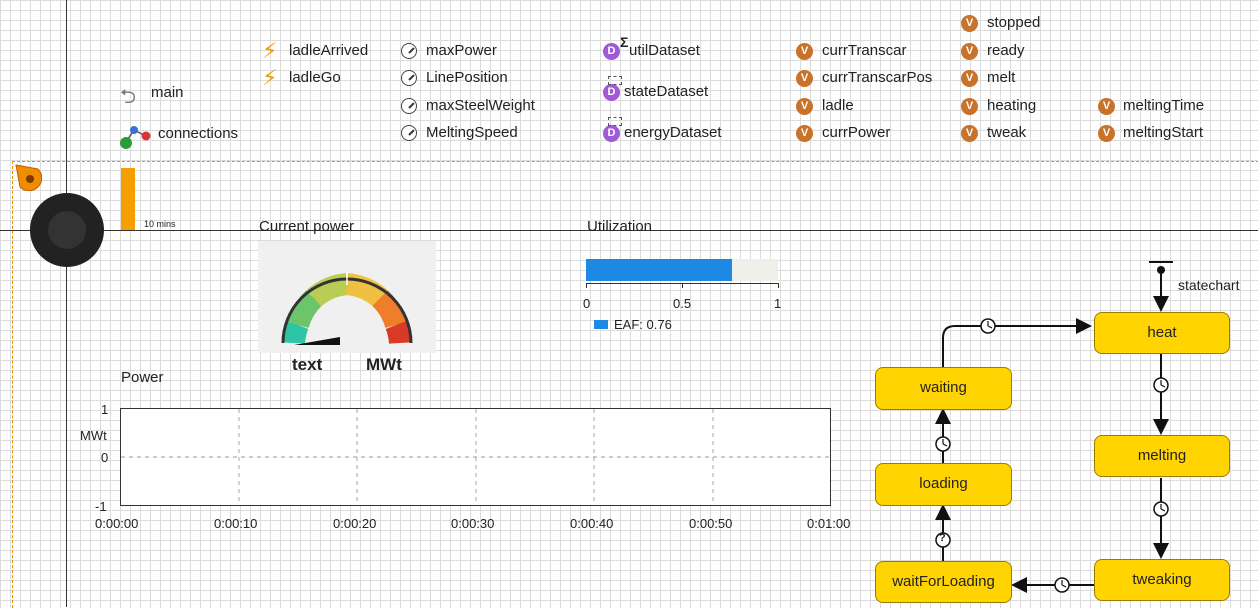 The image size is (1258, 608). Describe the element at coordinates (1054, 427) in the screenshot. I see `statechart-transitions` at that location.